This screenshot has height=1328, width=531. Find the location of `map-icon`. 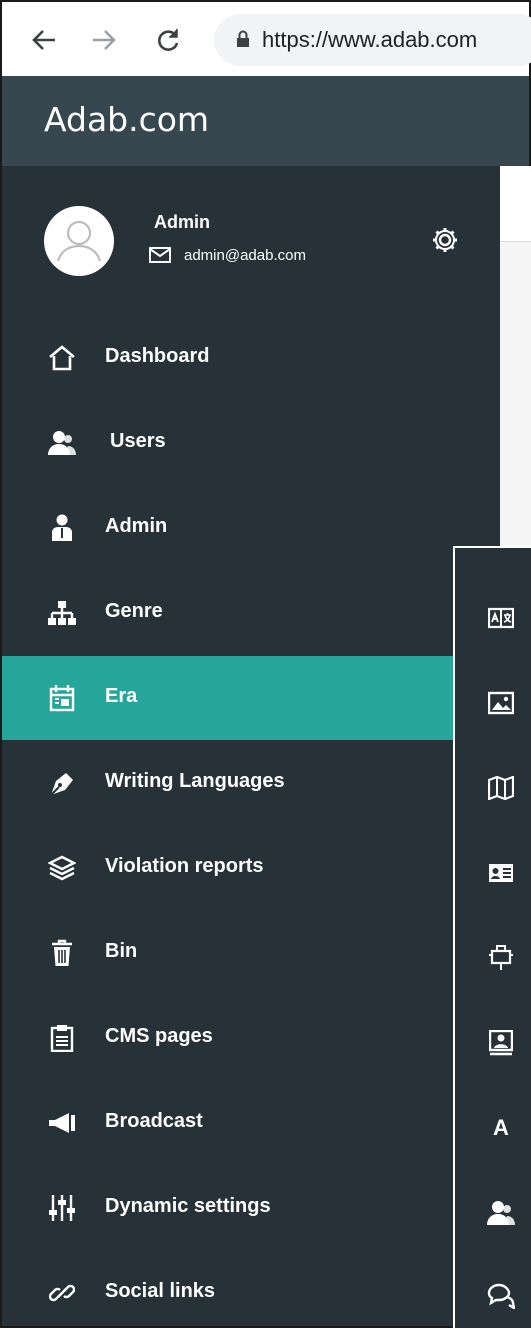

map-icon is located at coordinates (501, 788).